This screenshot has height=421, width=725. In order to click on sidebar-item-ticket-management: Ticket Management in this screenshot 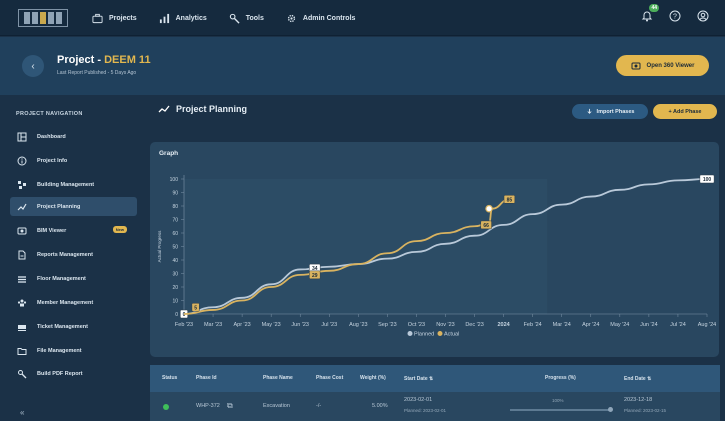, I will do `click(73, 326)`.